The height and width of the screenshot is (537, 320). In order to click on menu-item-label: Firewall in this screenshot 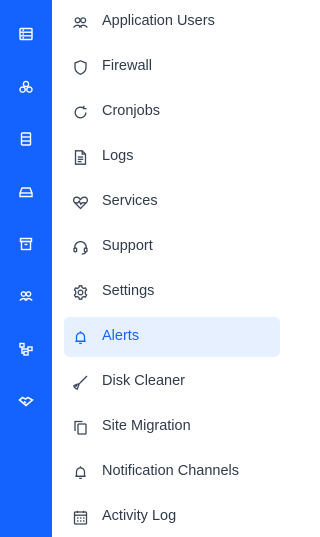, I will do `click(127, 66)`.